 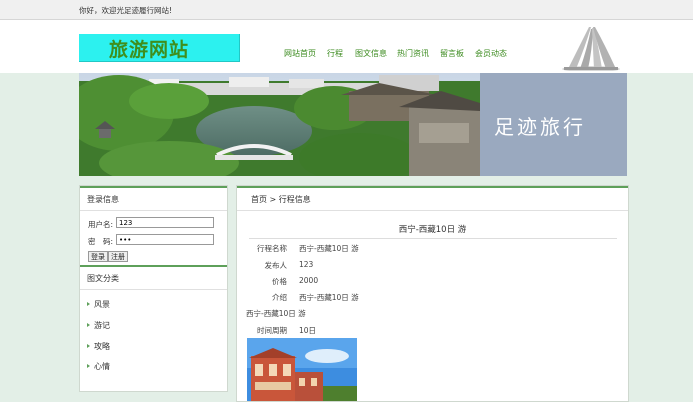 I want to click on monument-icon, so click(x=591, y=49).